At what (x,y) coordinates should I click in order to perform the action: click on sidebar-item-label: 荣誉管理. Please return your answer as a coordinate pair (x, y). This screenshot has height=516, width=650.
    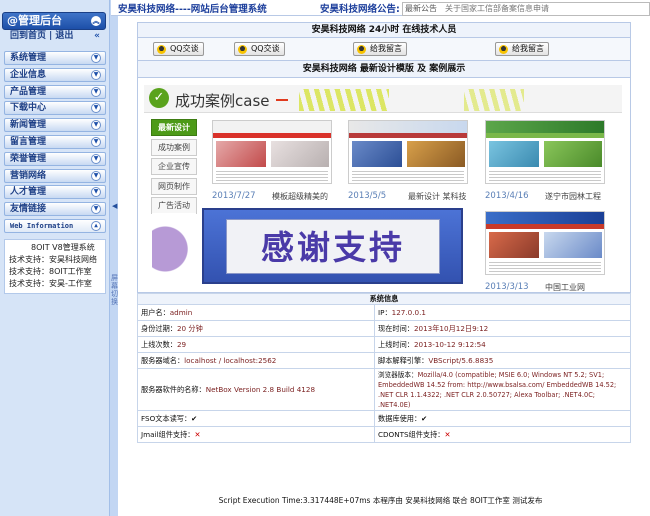
    Looking at the image, I should click on (28, 158).